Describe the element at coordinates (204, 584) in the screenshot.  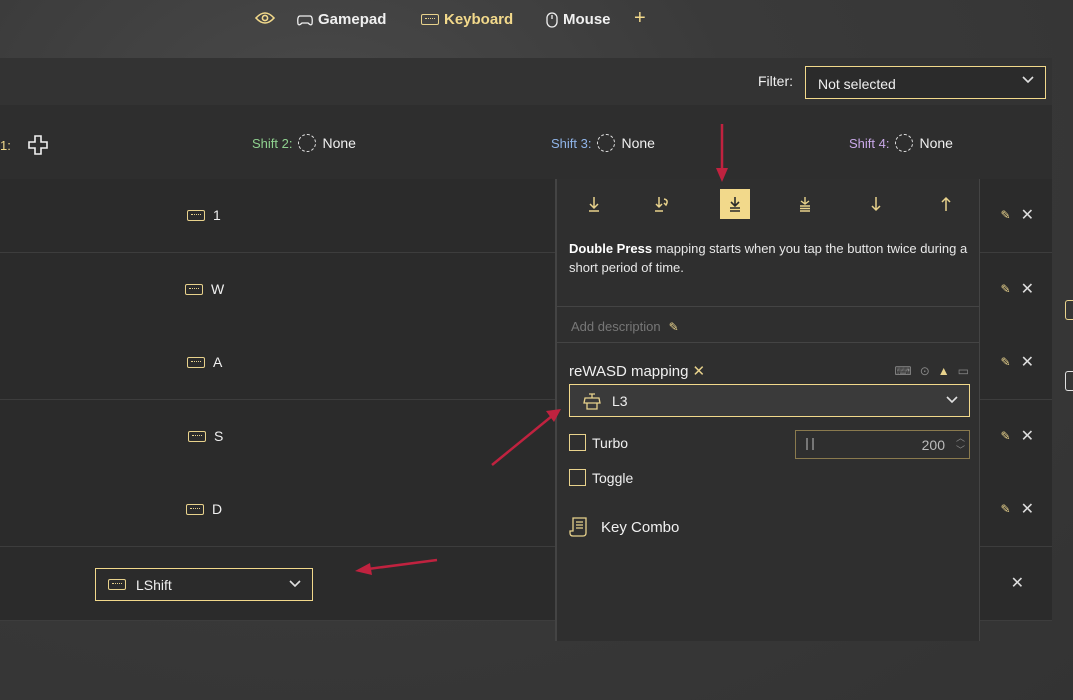
I see `key-select-dropdown: LShift` at that location.